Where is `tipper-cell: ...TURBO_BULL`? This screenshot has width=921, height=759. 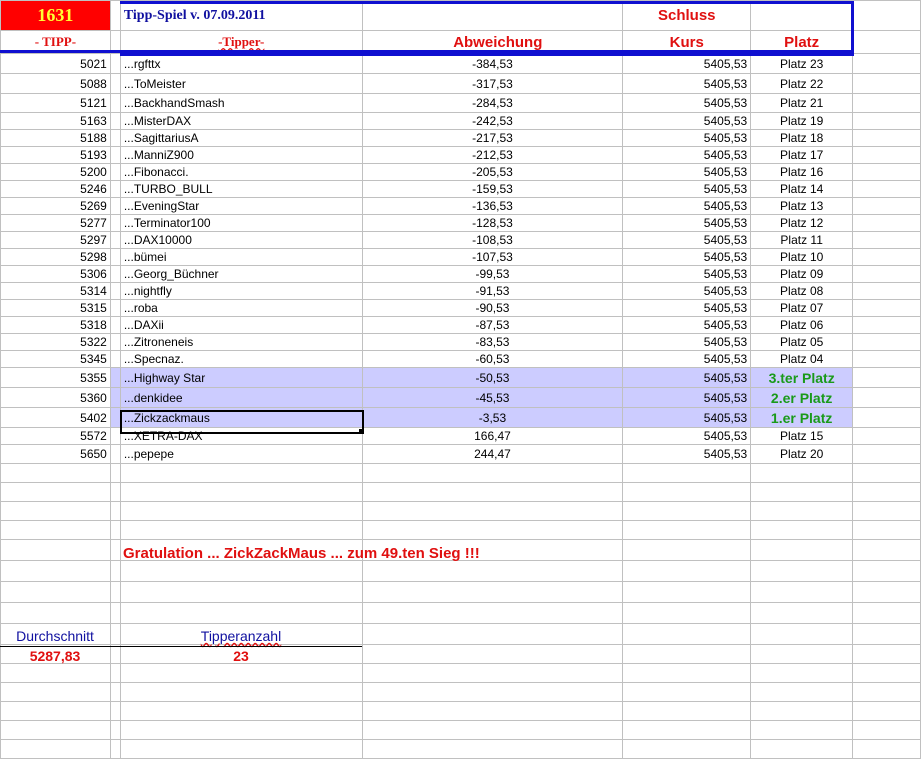
tipper-cell: ...TURBO_BULL is located at coordinates (241, 189).